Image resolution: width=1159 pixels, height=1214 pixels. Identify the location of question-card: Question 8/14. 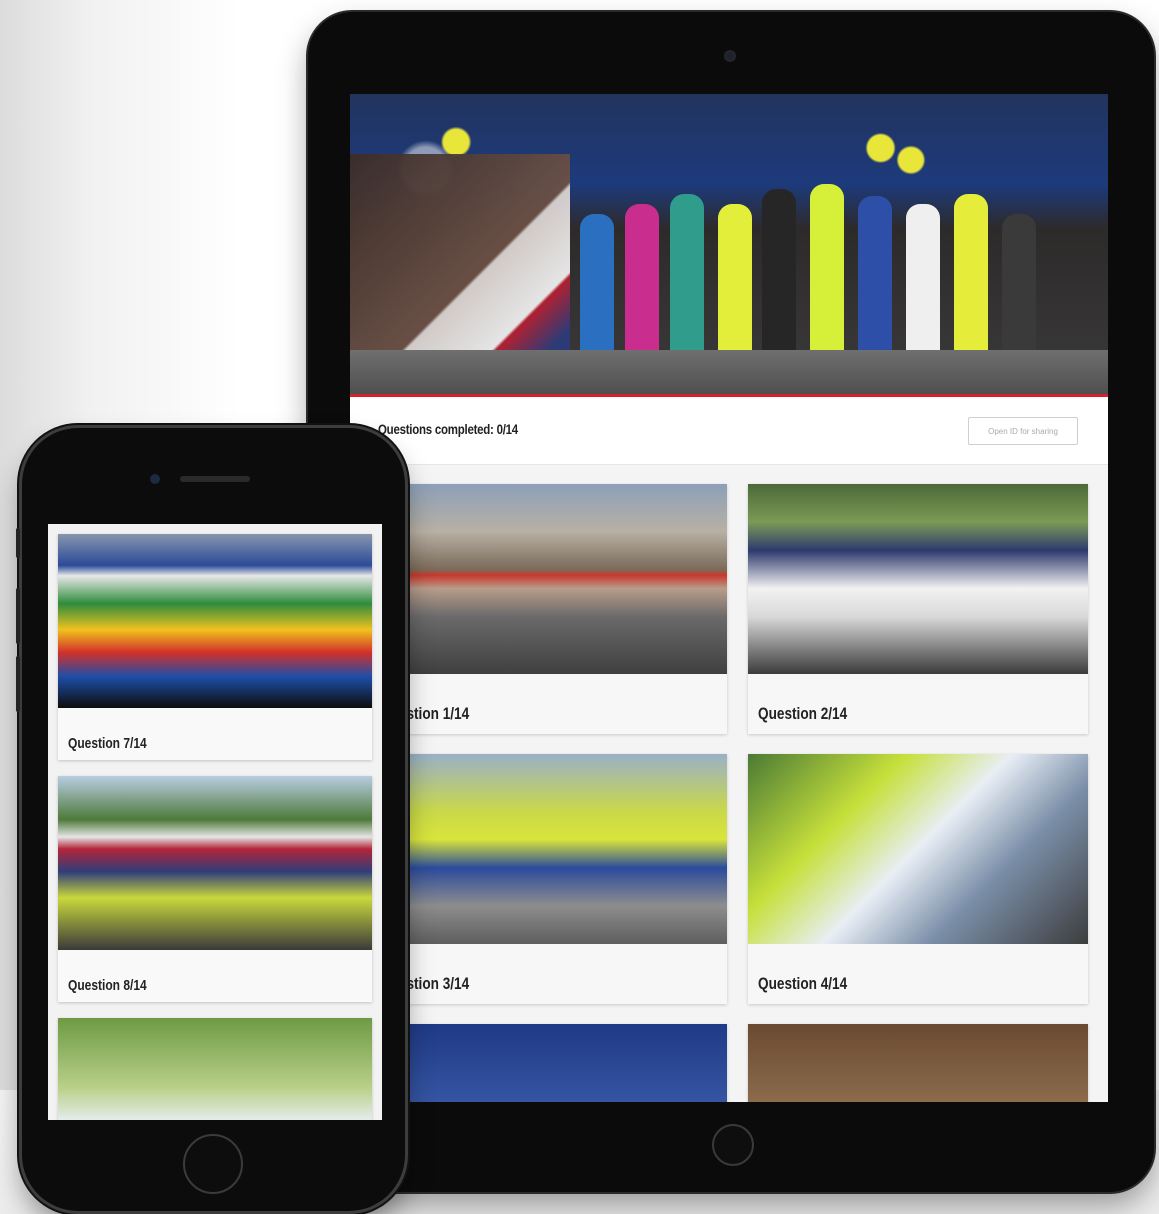
(215, 889).